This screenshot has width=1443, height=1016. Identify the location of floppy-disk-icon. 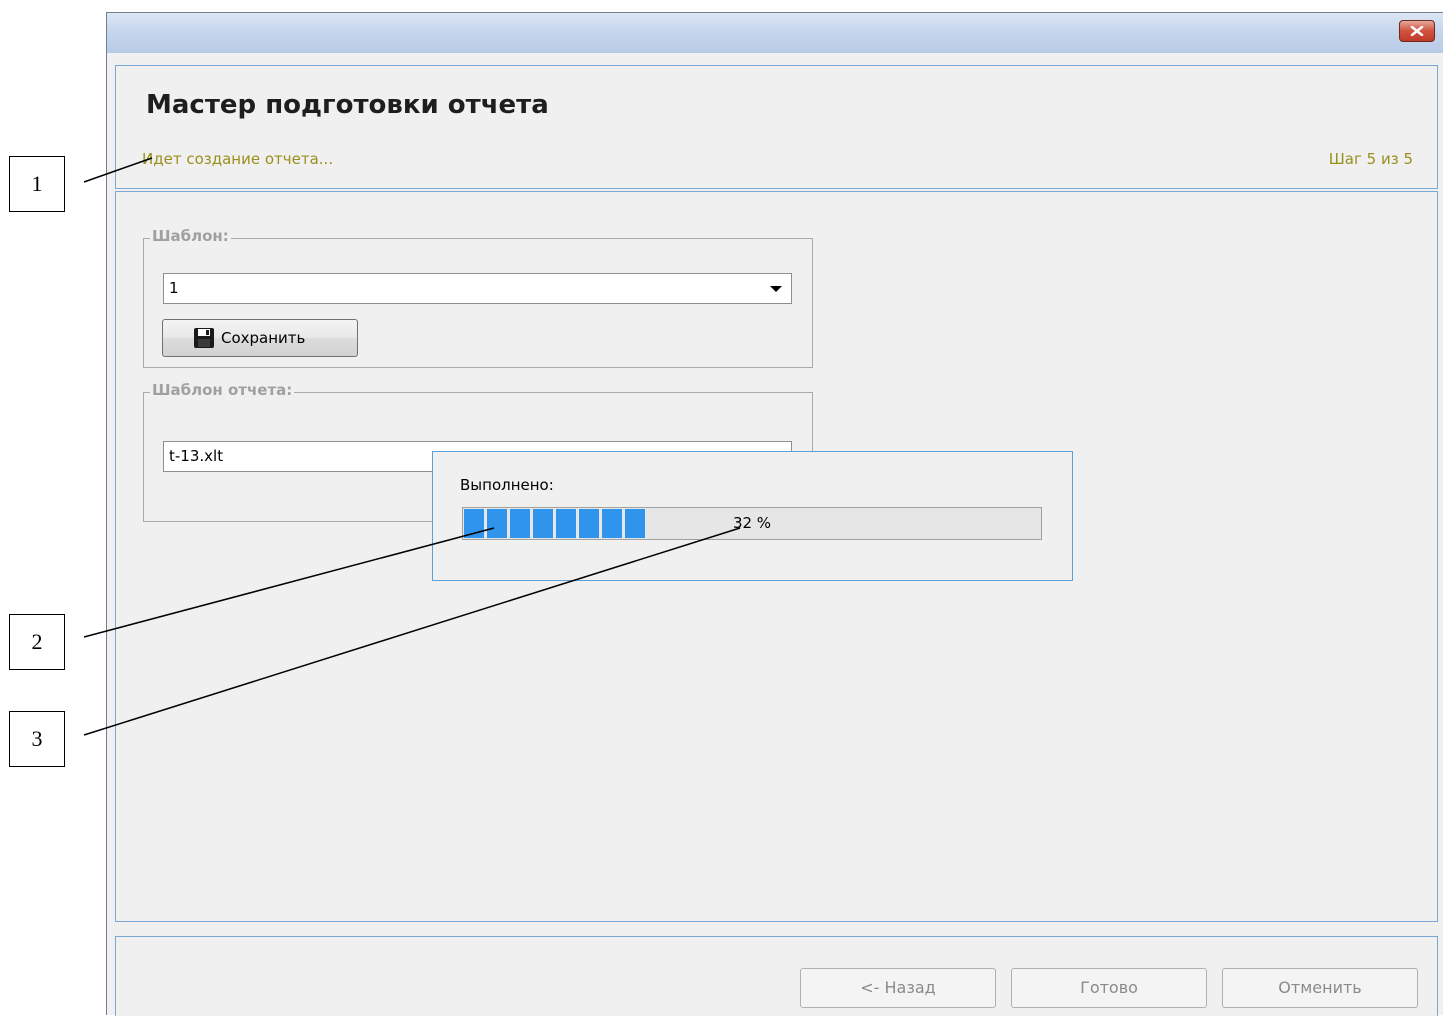
(204, 338).